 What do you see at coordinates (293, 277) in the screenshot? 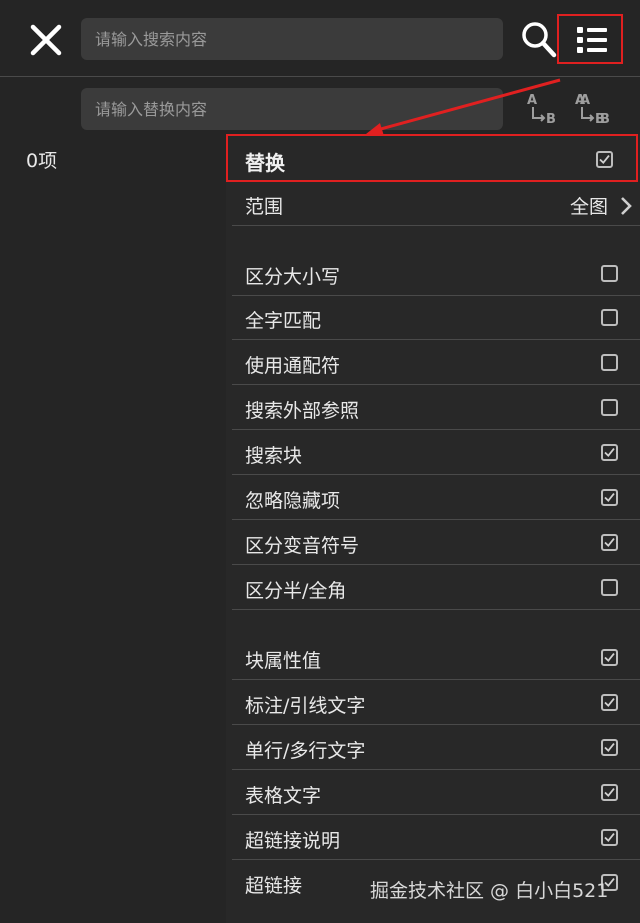
I see `option-label: 区分大小写` at bounding box center [293, 277].